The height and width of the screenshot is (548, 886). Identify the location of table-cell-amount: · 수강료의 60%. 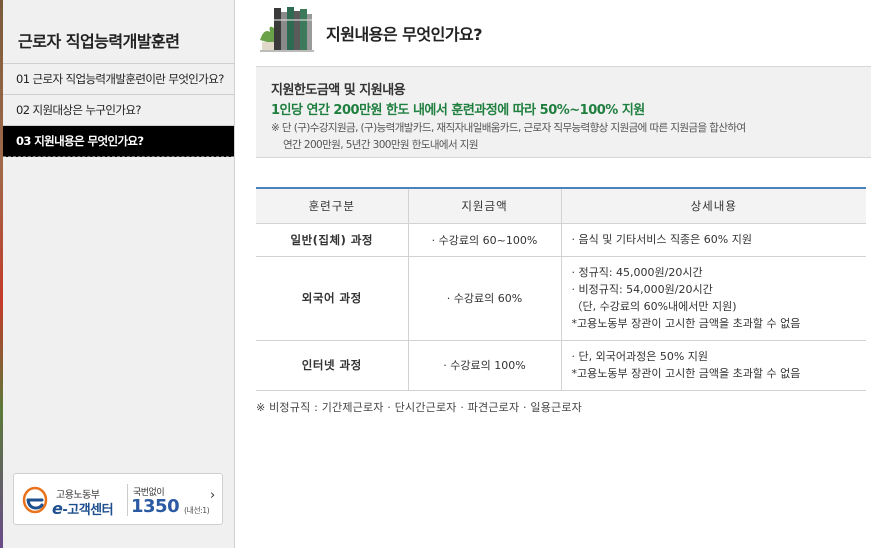
(485, 298).